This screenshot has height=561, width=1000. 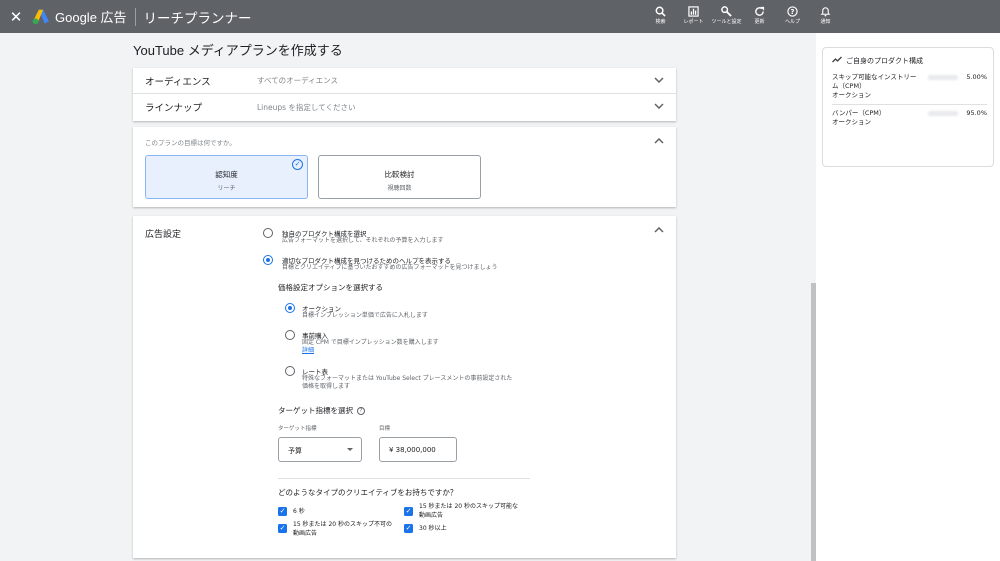 What do you see at coordinates (976, 113) in the screenshot?
I see `product-pct: 95.0%` at bounding box center [976, 113].